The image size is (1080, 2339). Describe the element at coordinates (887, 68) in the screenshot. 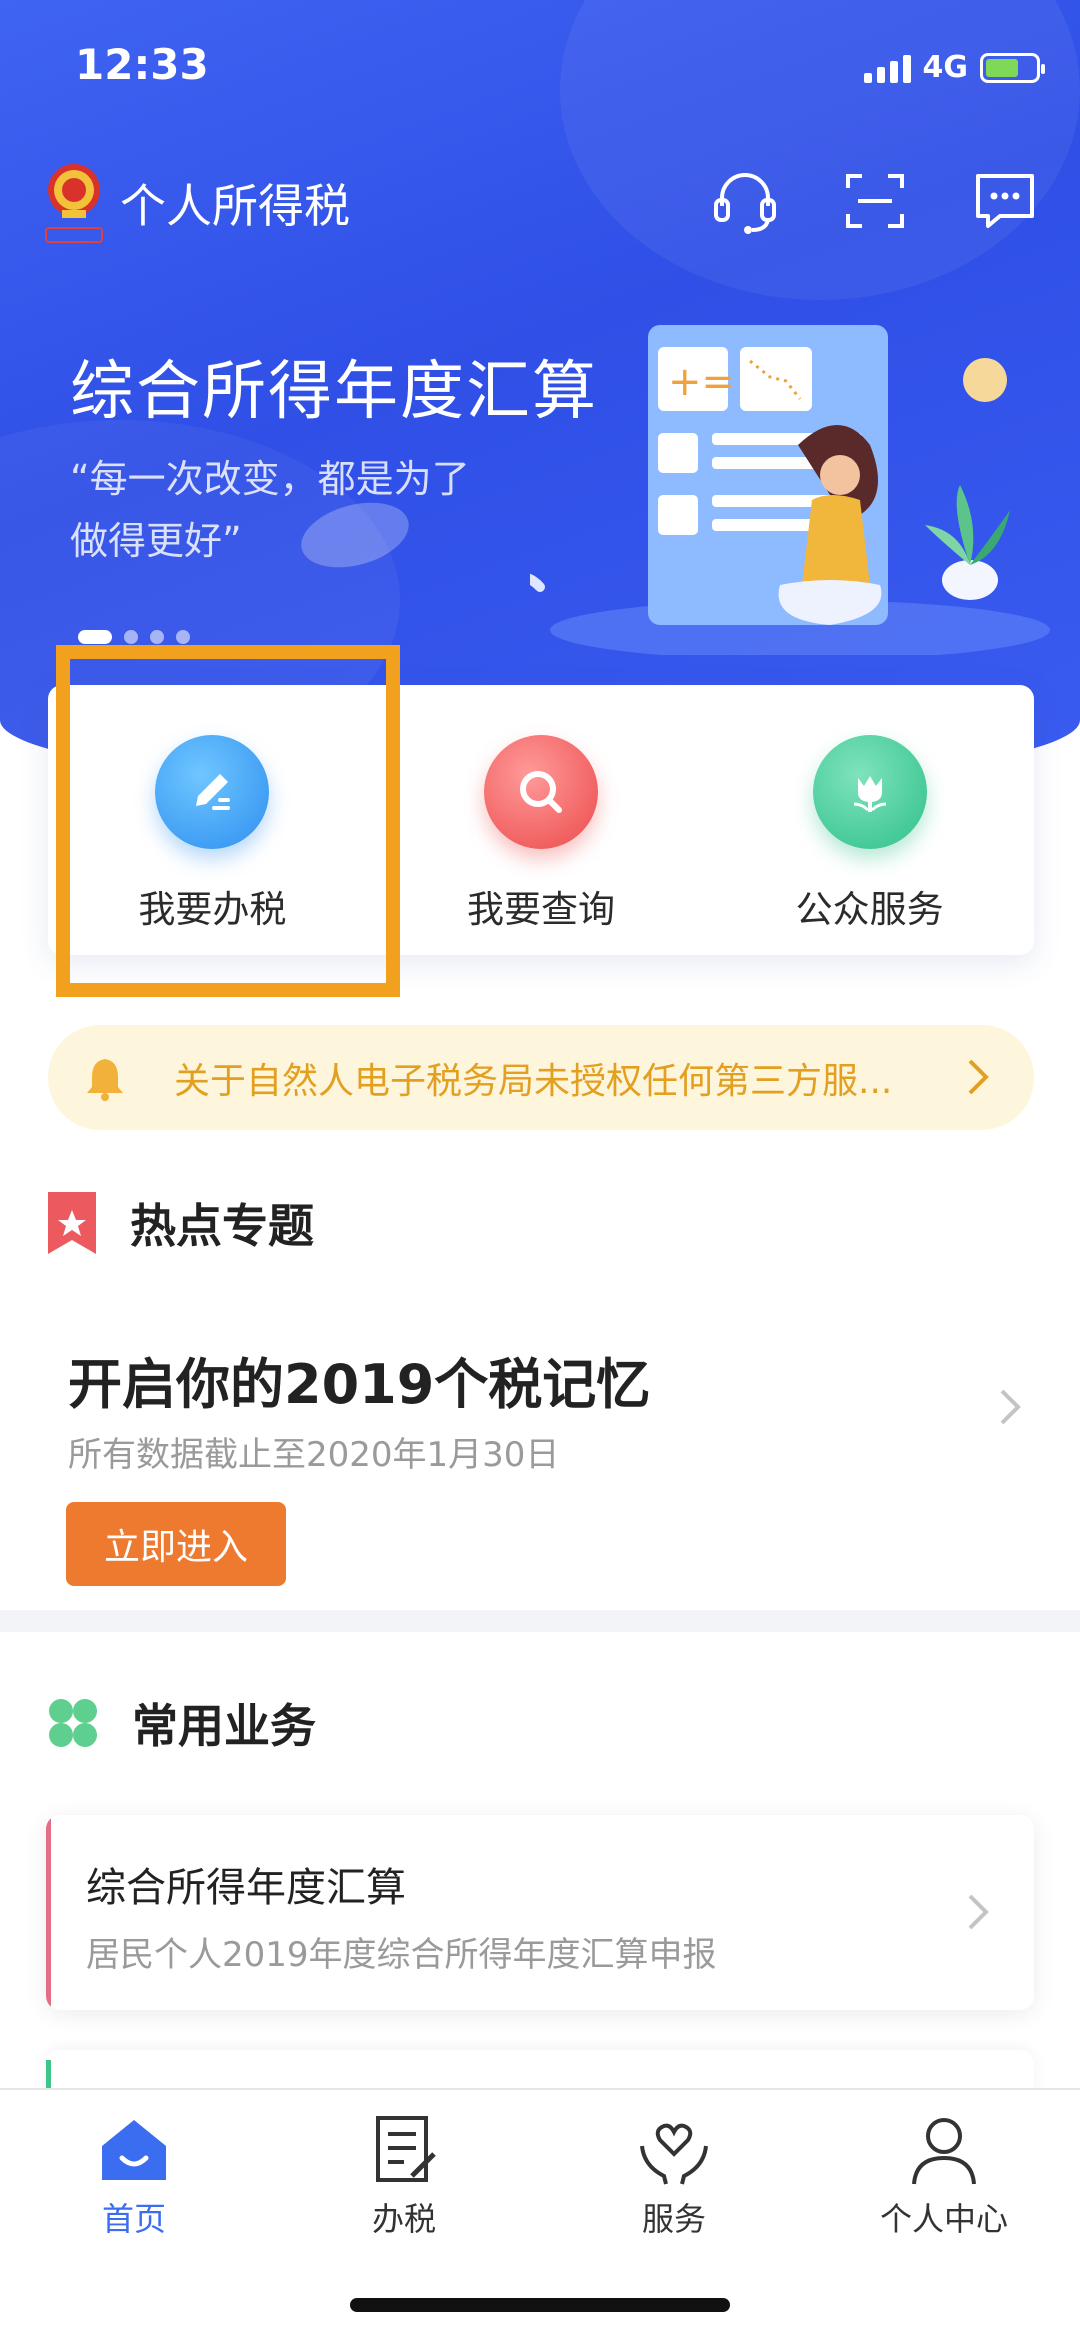

I see `signal-icon` at that location.